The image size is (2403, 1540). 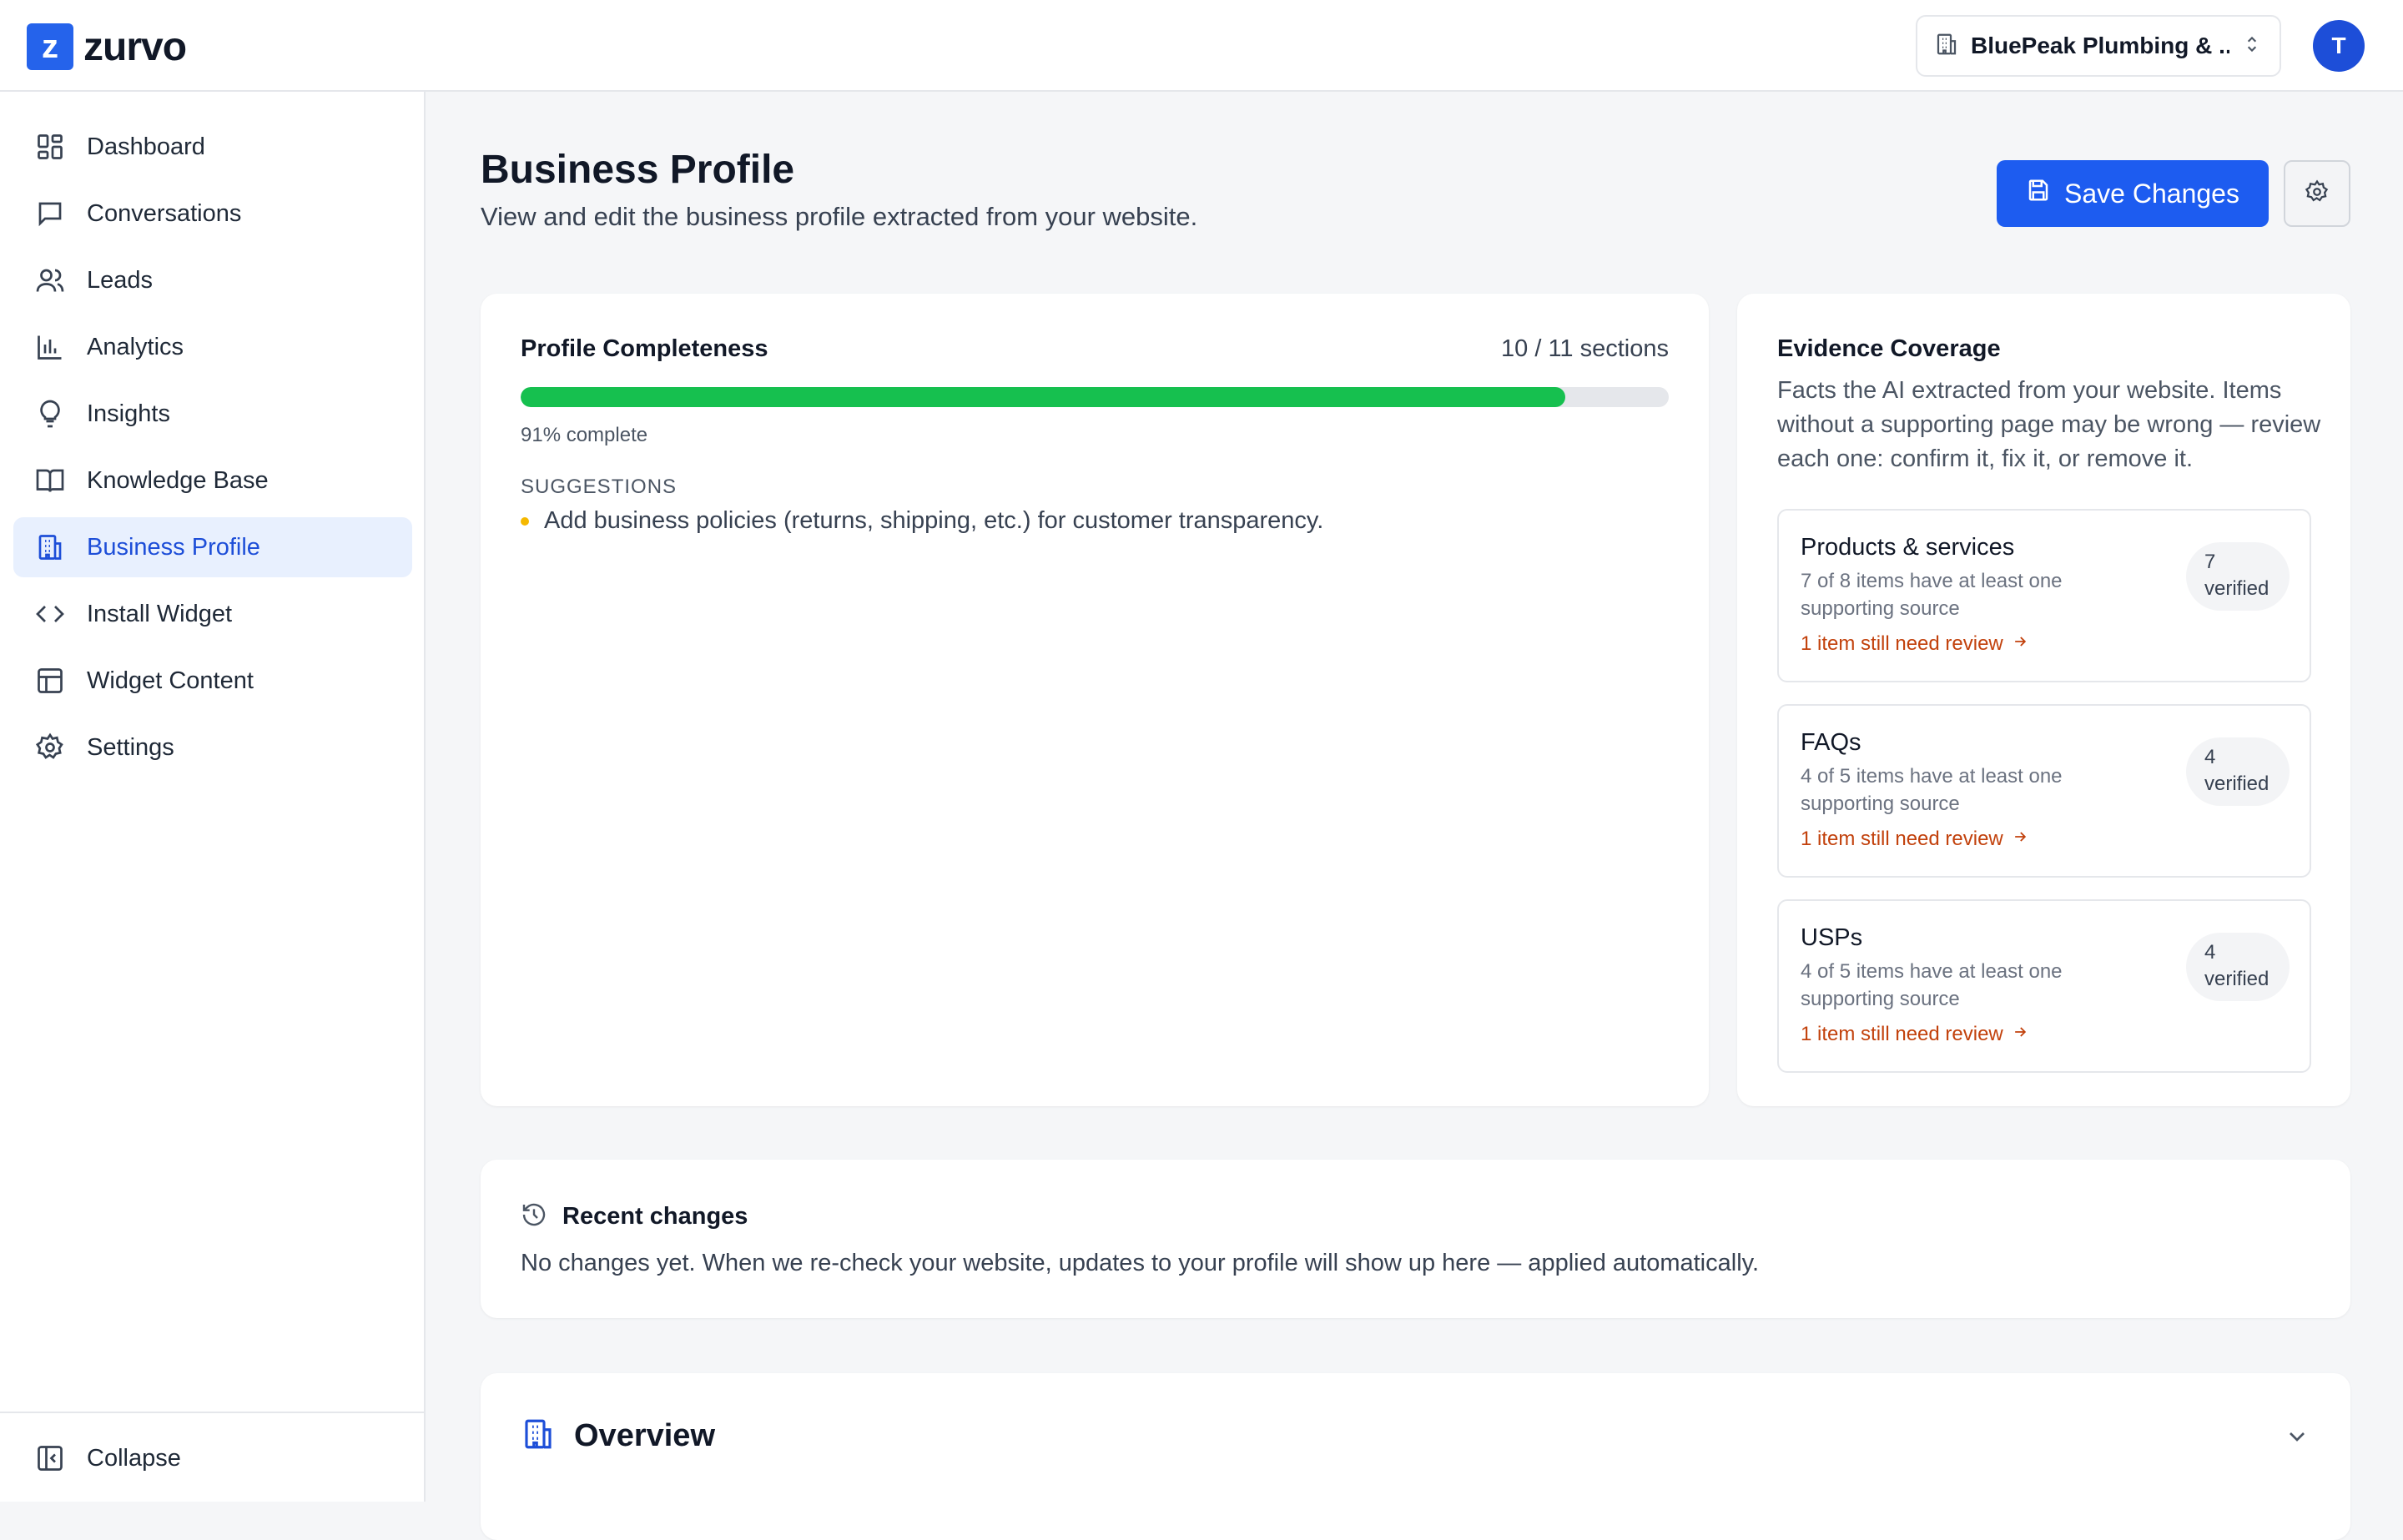 What do you see at coordinates (1043, 397) in the screenshot?
I see `completeness-progress-fill` at bounding box center [1043, 397].